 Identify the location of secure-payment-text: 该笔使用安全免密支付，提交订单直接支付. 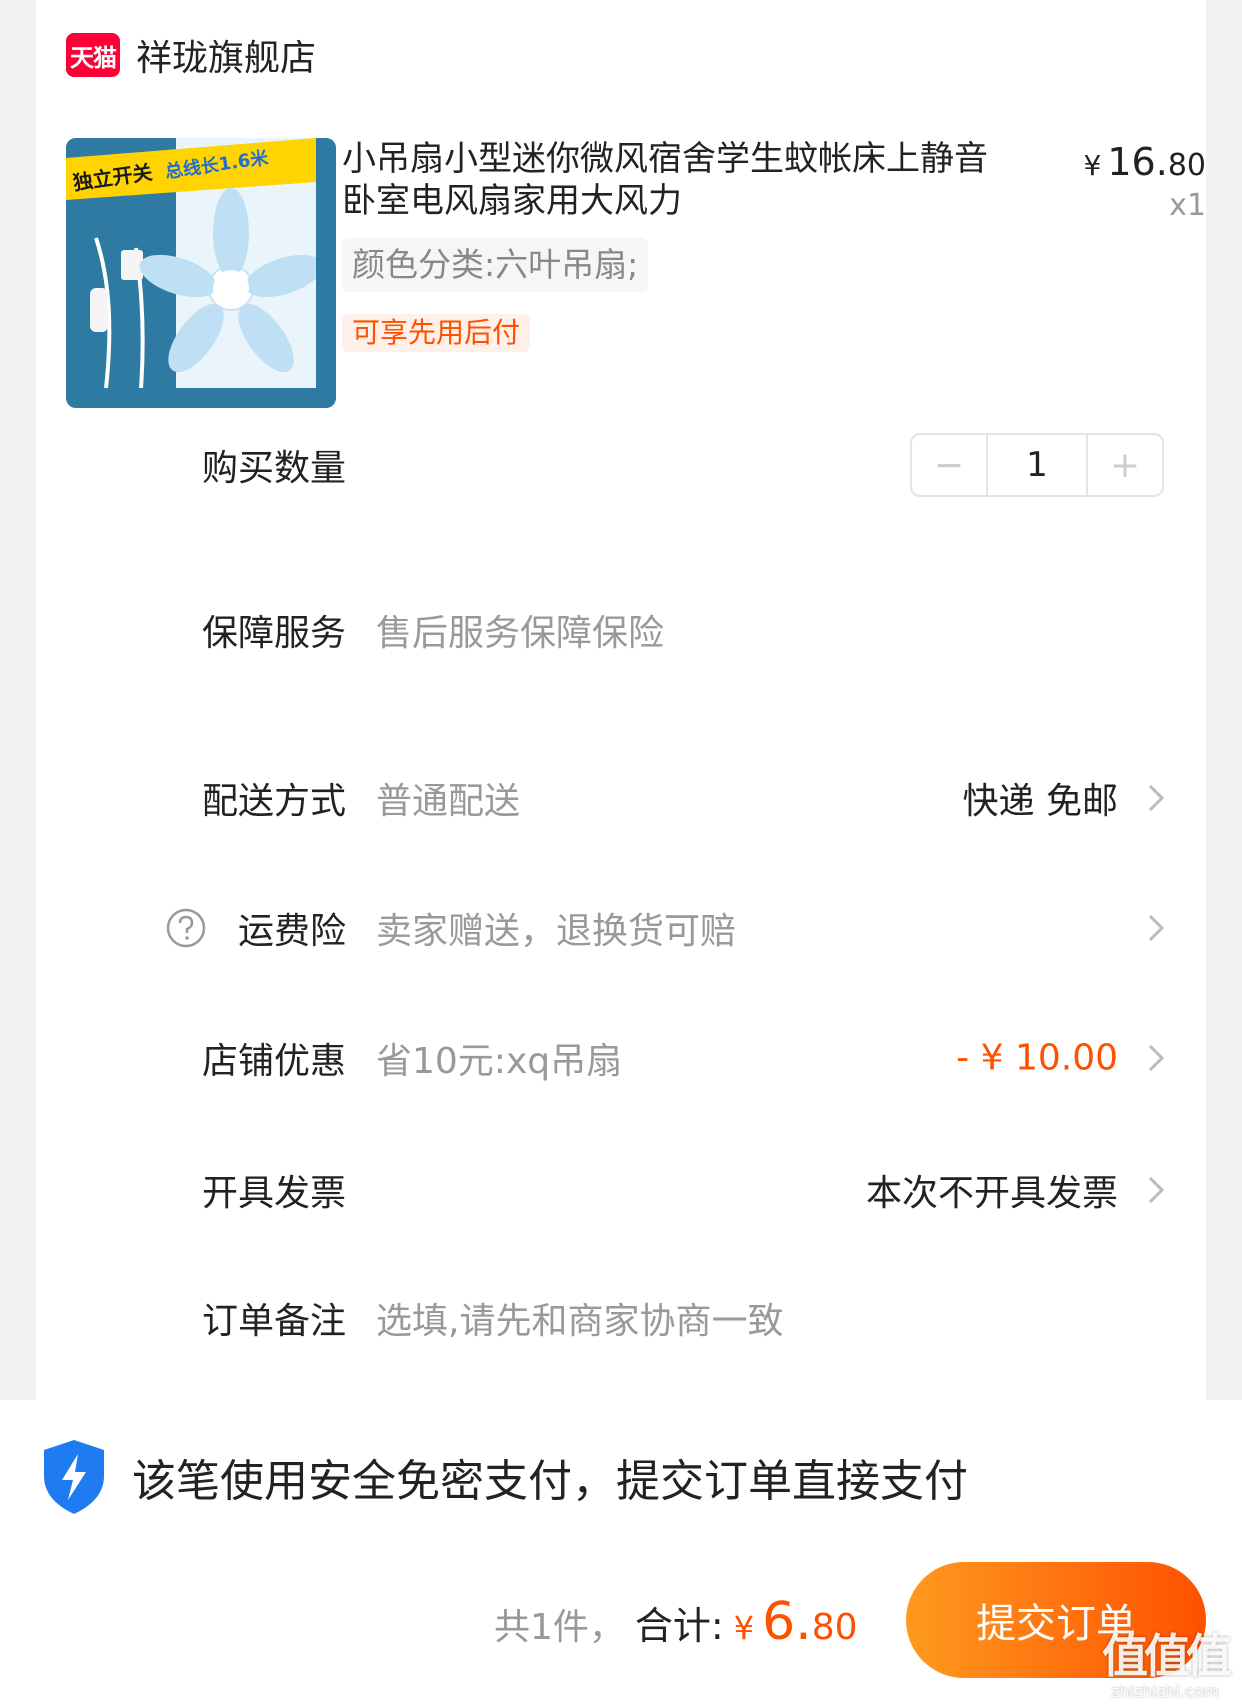
(550, 1481).